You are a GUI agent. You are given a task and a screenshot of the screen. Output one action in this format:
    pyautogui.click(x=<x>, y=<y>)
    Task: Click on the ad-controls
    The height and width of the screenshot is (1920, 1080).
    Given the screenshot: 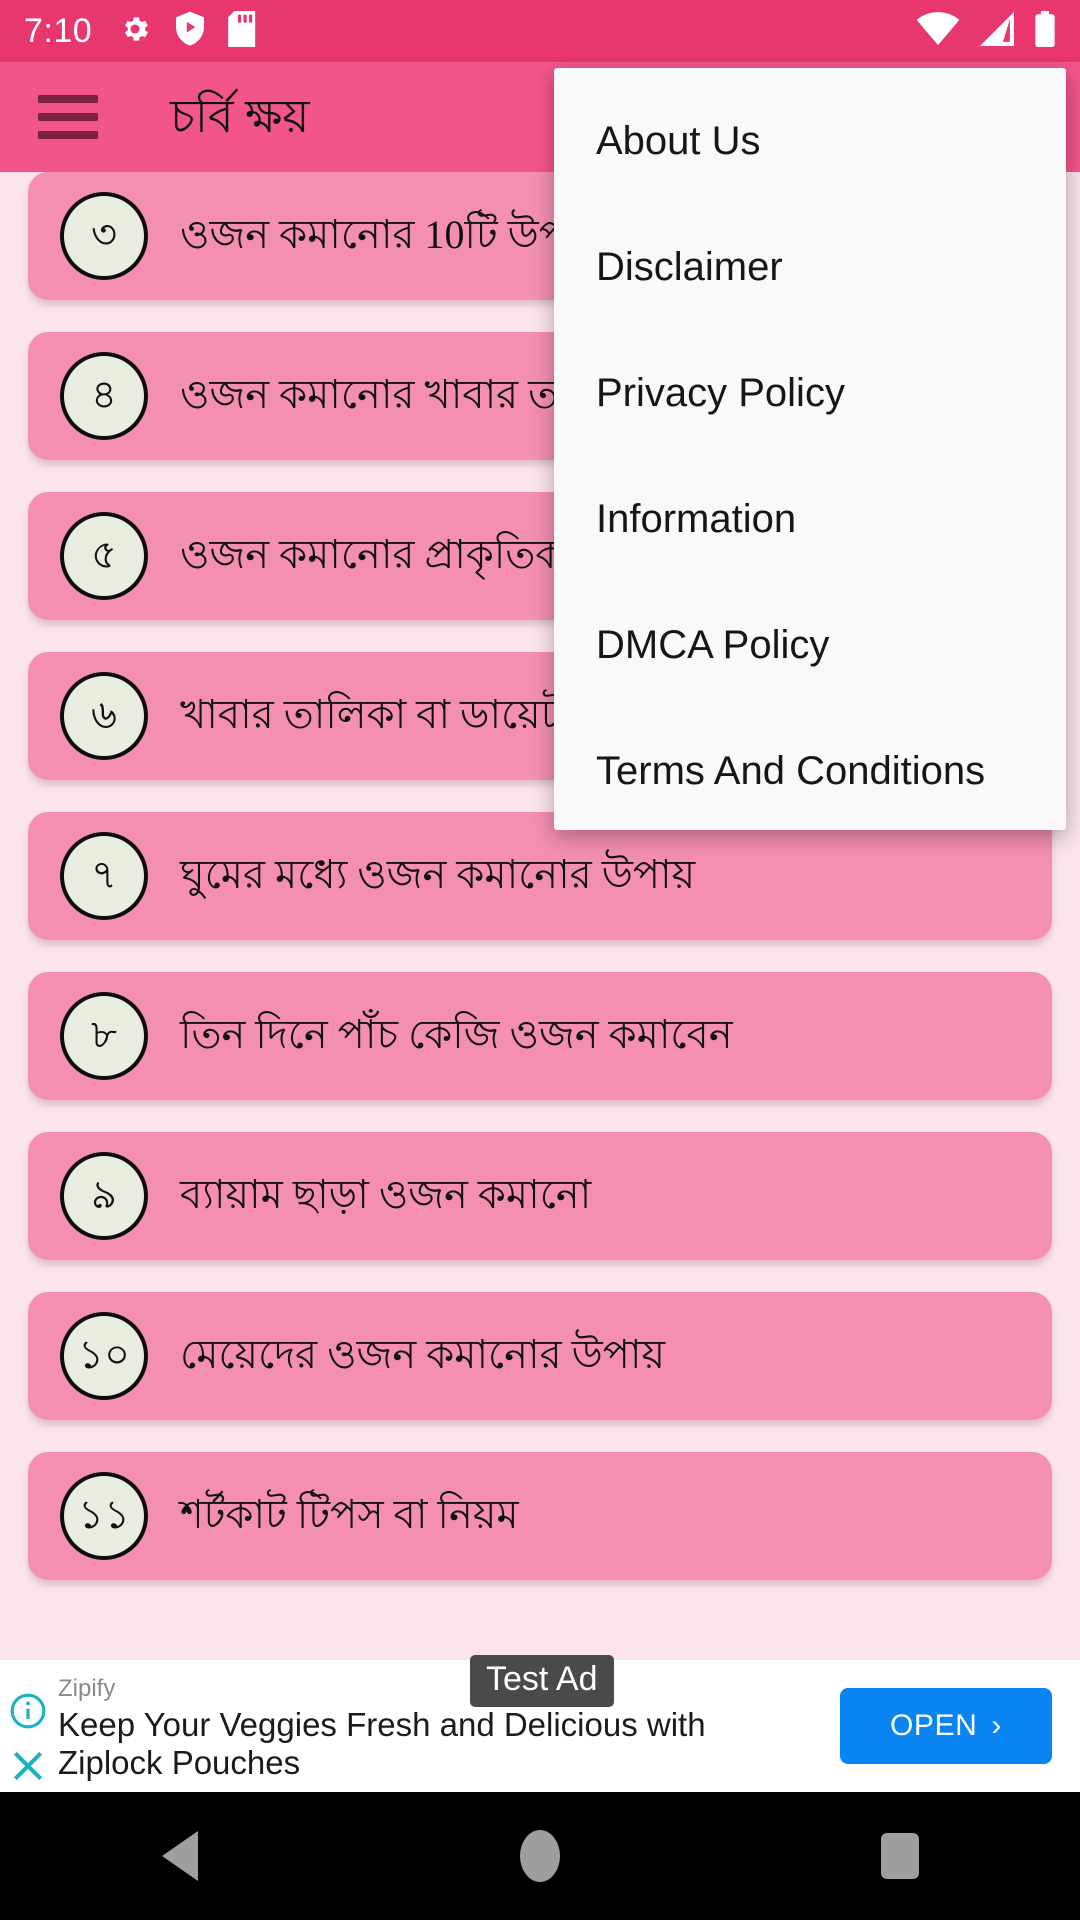 What is the action you would take?
    pyautogui.click(x=28, y=1726)
    